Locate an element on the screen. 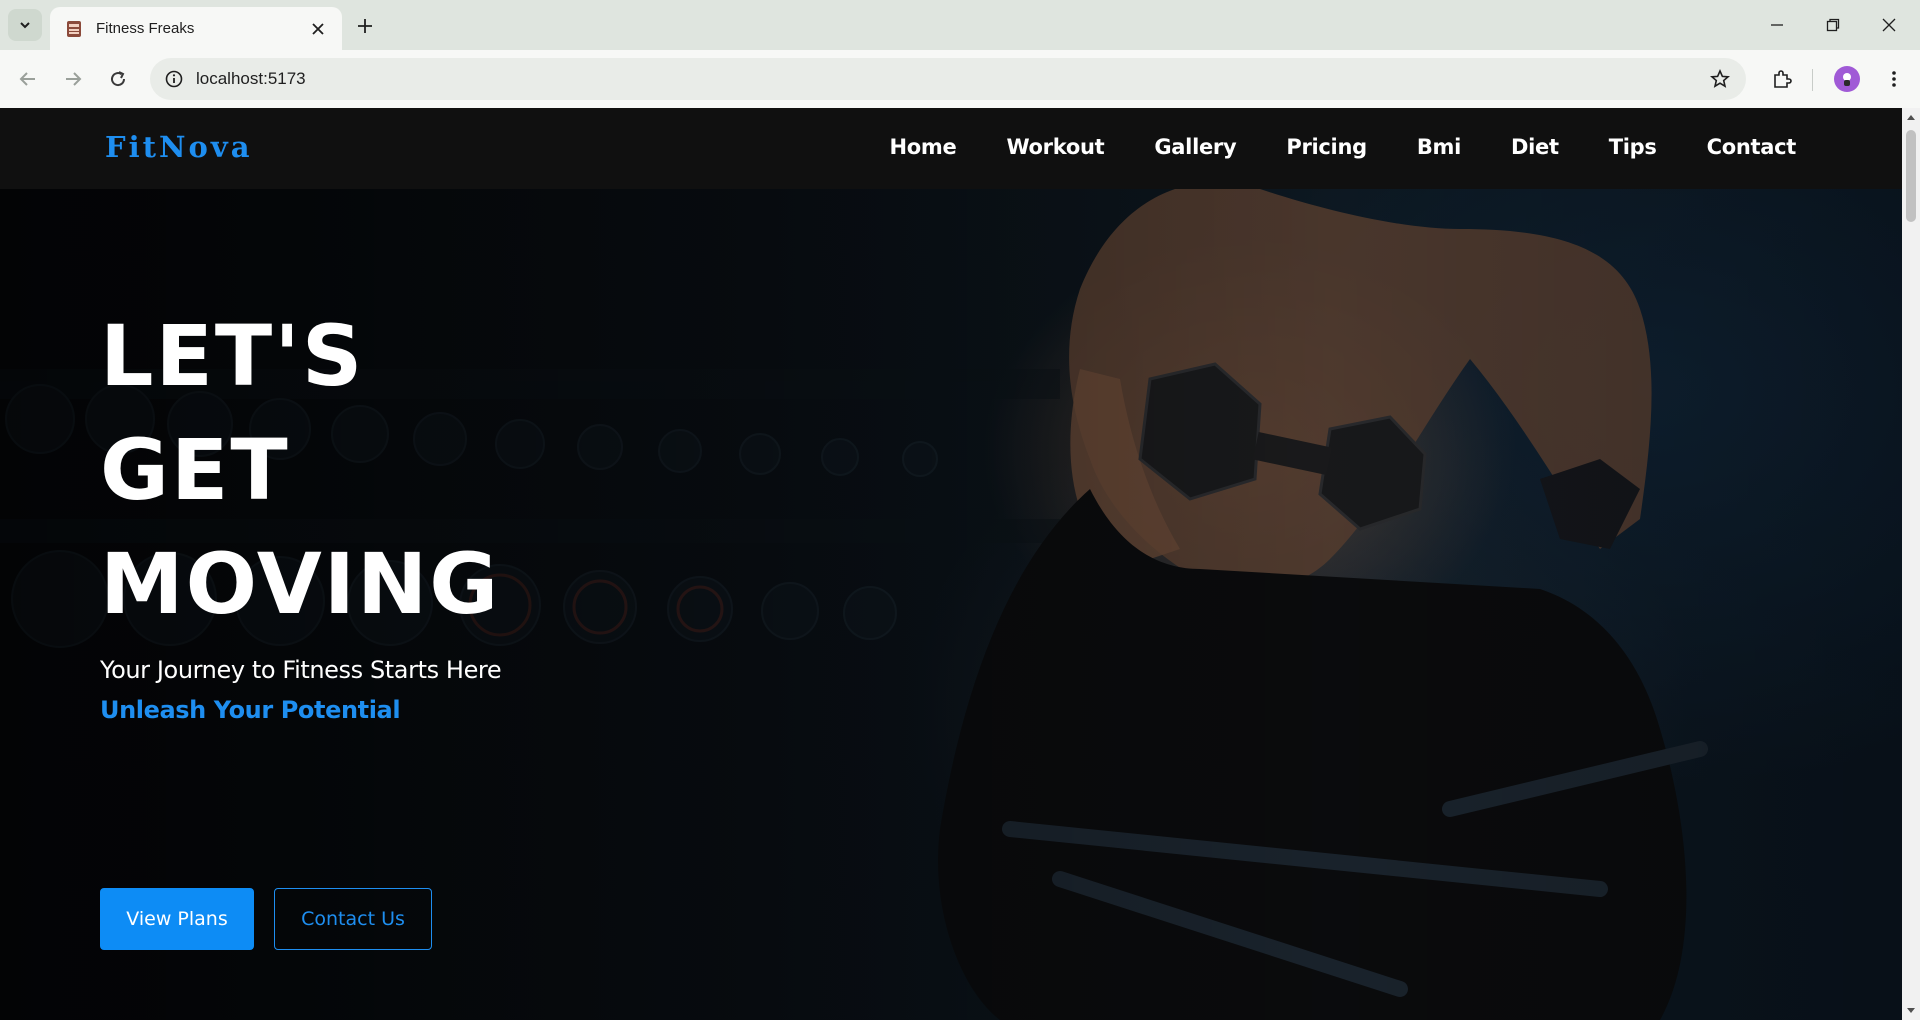  scrollbar-thumb is located at coordinates (1911, 176).